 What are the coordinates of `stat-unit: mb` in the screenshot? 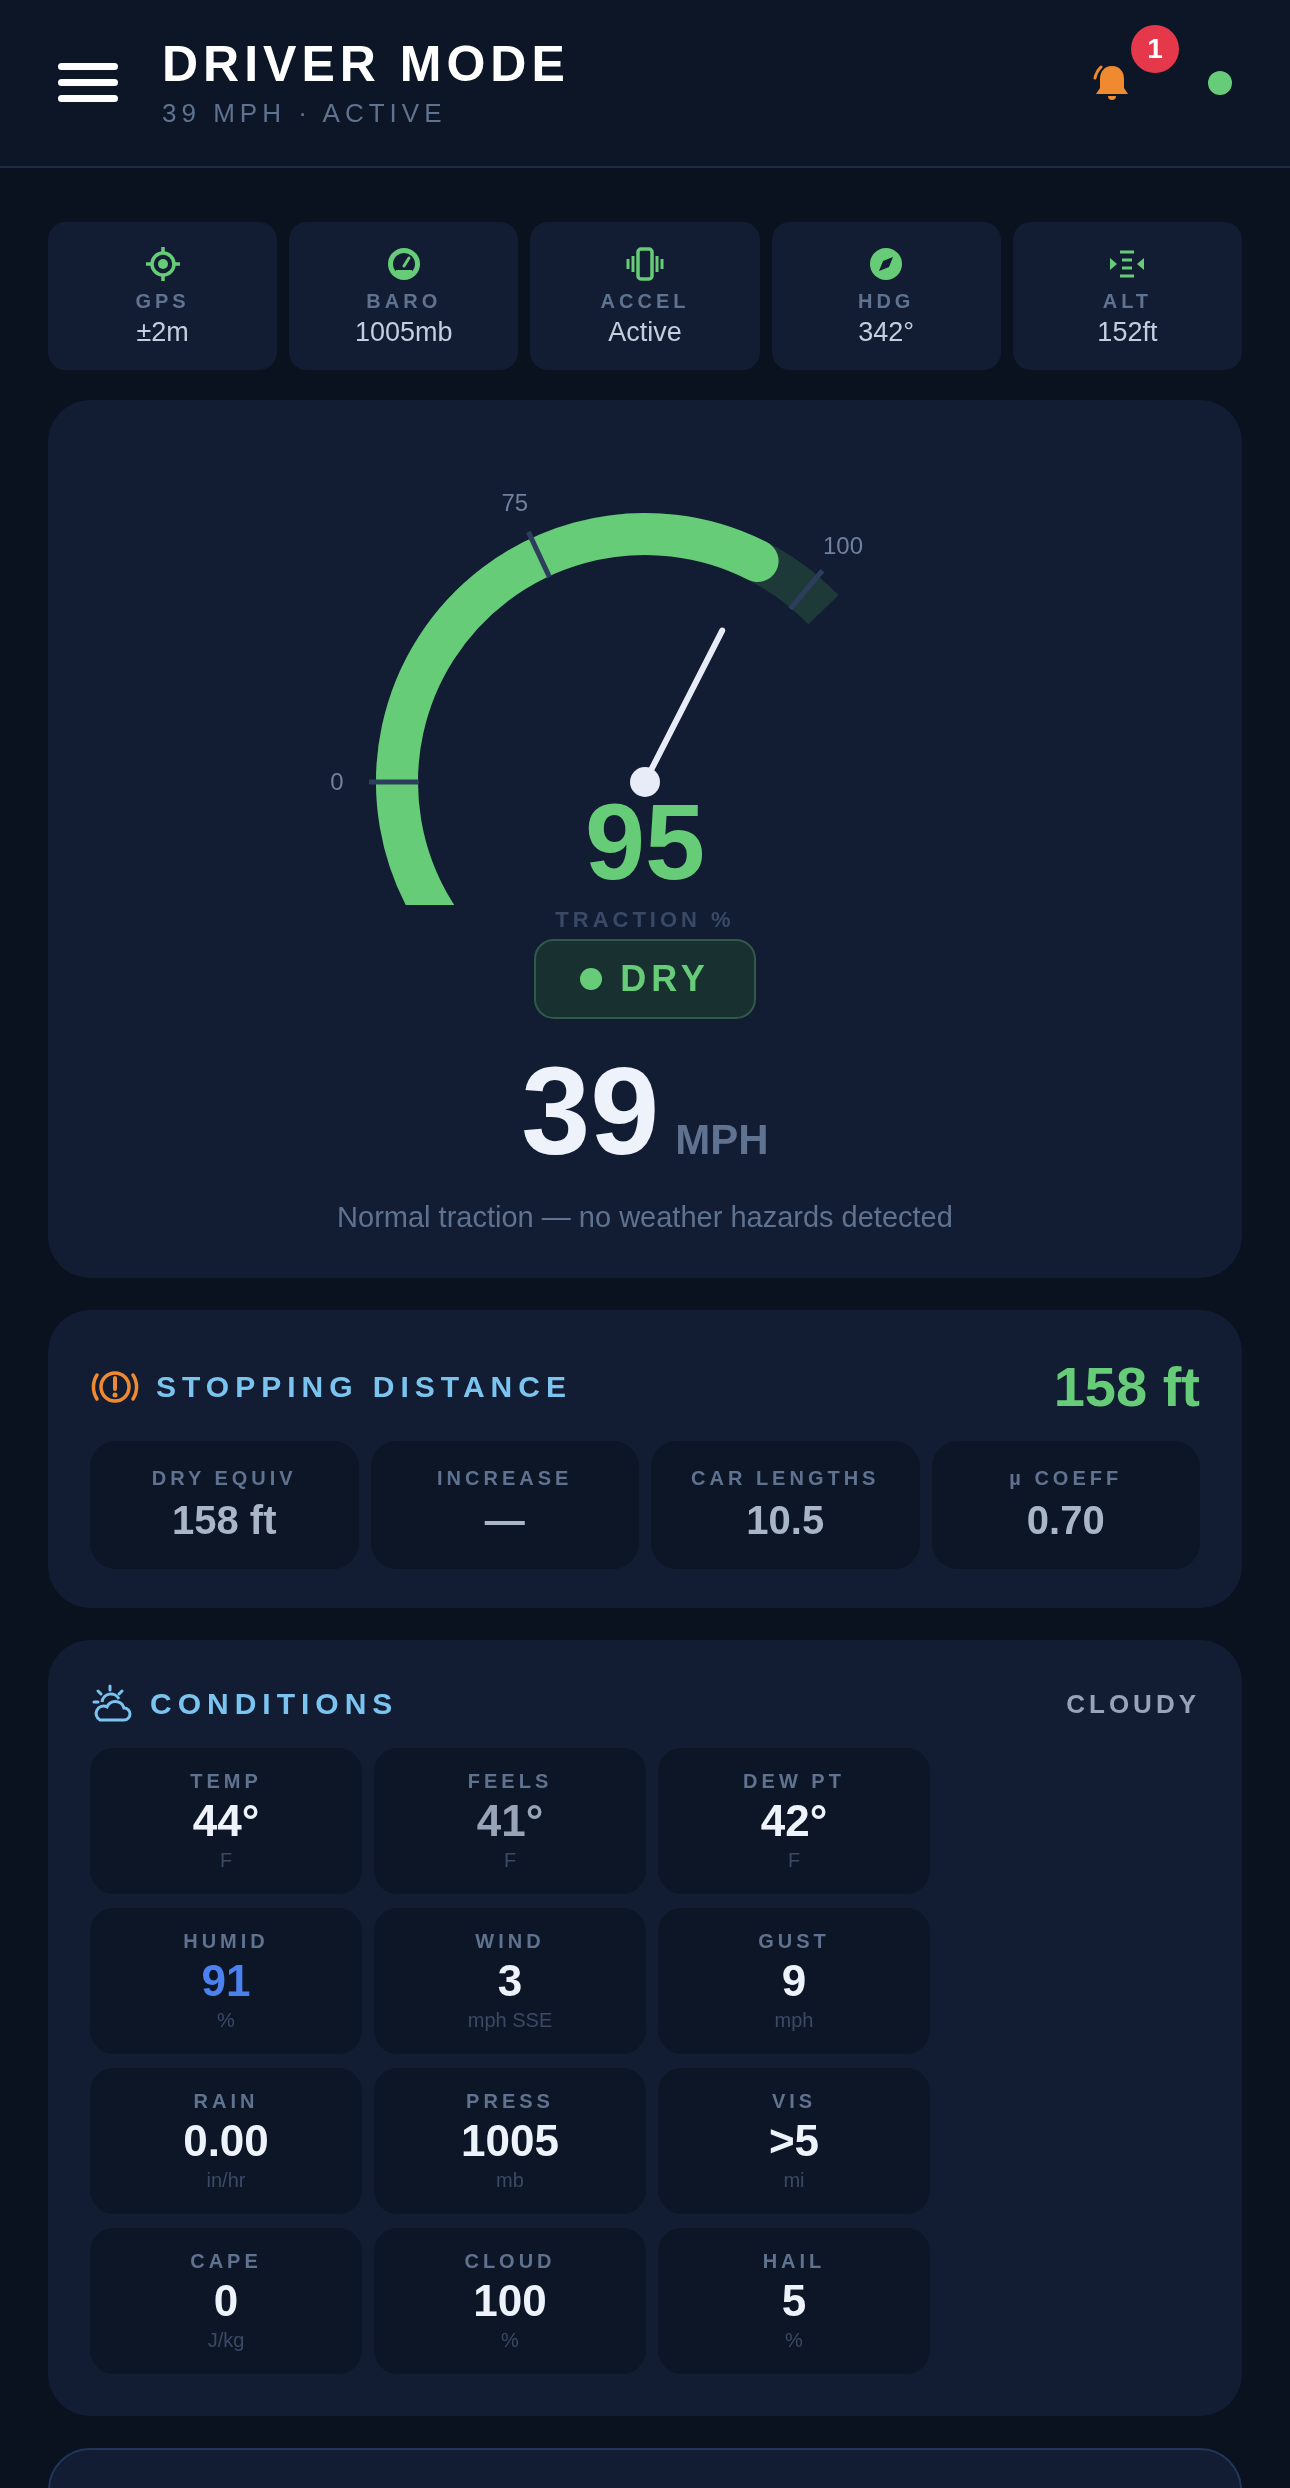 It's located at (510, 2181).